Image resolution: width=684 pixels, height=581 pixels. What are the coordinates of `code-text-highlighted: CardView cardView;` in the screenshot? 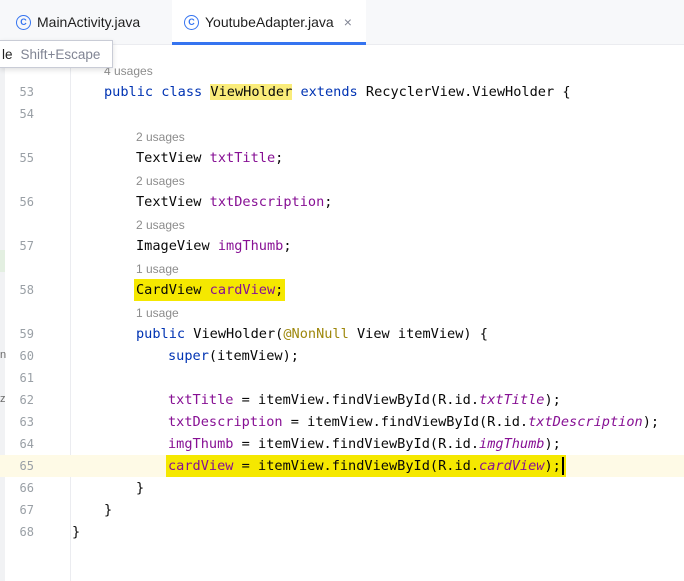 It's located at (210, 290).